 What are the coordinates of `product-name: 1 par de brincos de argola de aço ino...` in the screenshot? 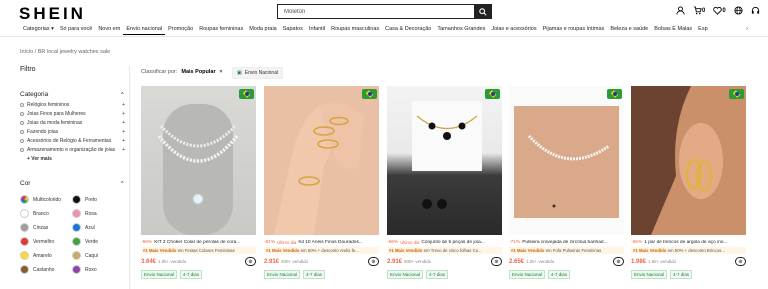 It's located at (685, 242).